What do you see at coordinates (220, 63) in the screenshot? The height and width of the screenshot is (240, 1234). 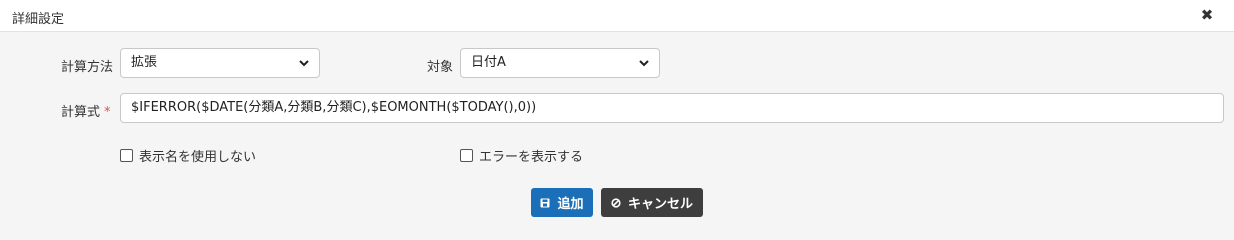 I see `calc-method-select: 拡張` at bounding box center [220, 63].